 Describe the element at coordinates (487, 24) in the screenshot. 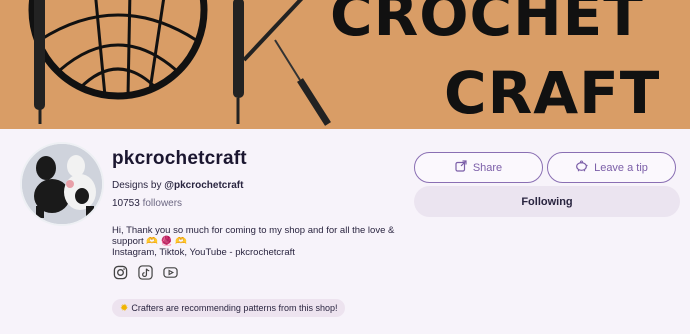

I see `banner-title-line1: CROCHET` at that location.